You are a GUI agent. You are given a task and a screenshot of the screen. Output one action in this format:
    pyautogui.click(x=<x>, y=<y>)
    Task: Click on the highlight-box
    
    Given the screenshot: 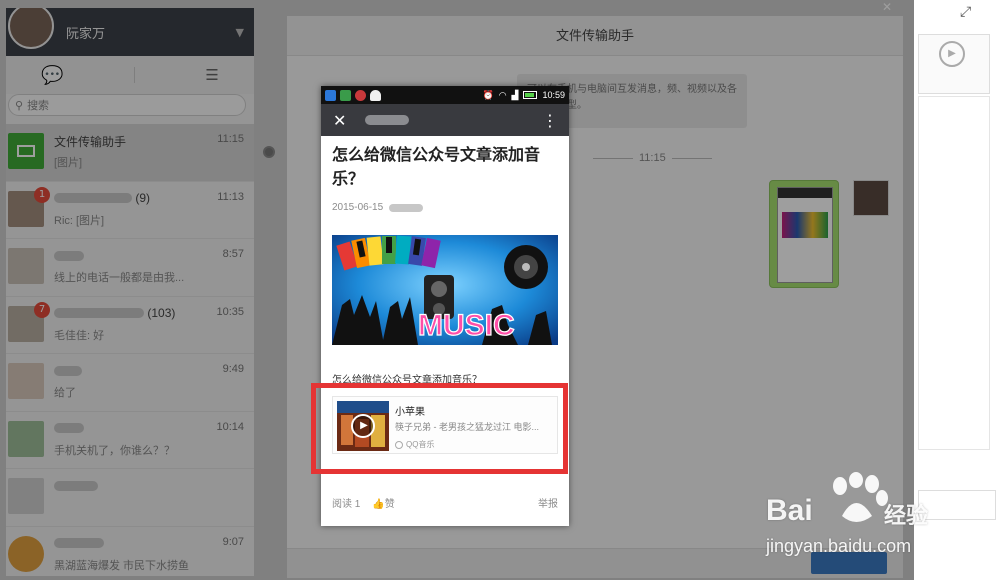 What is the action you would take?
    pyautogui.click(x=439, y=428)
    